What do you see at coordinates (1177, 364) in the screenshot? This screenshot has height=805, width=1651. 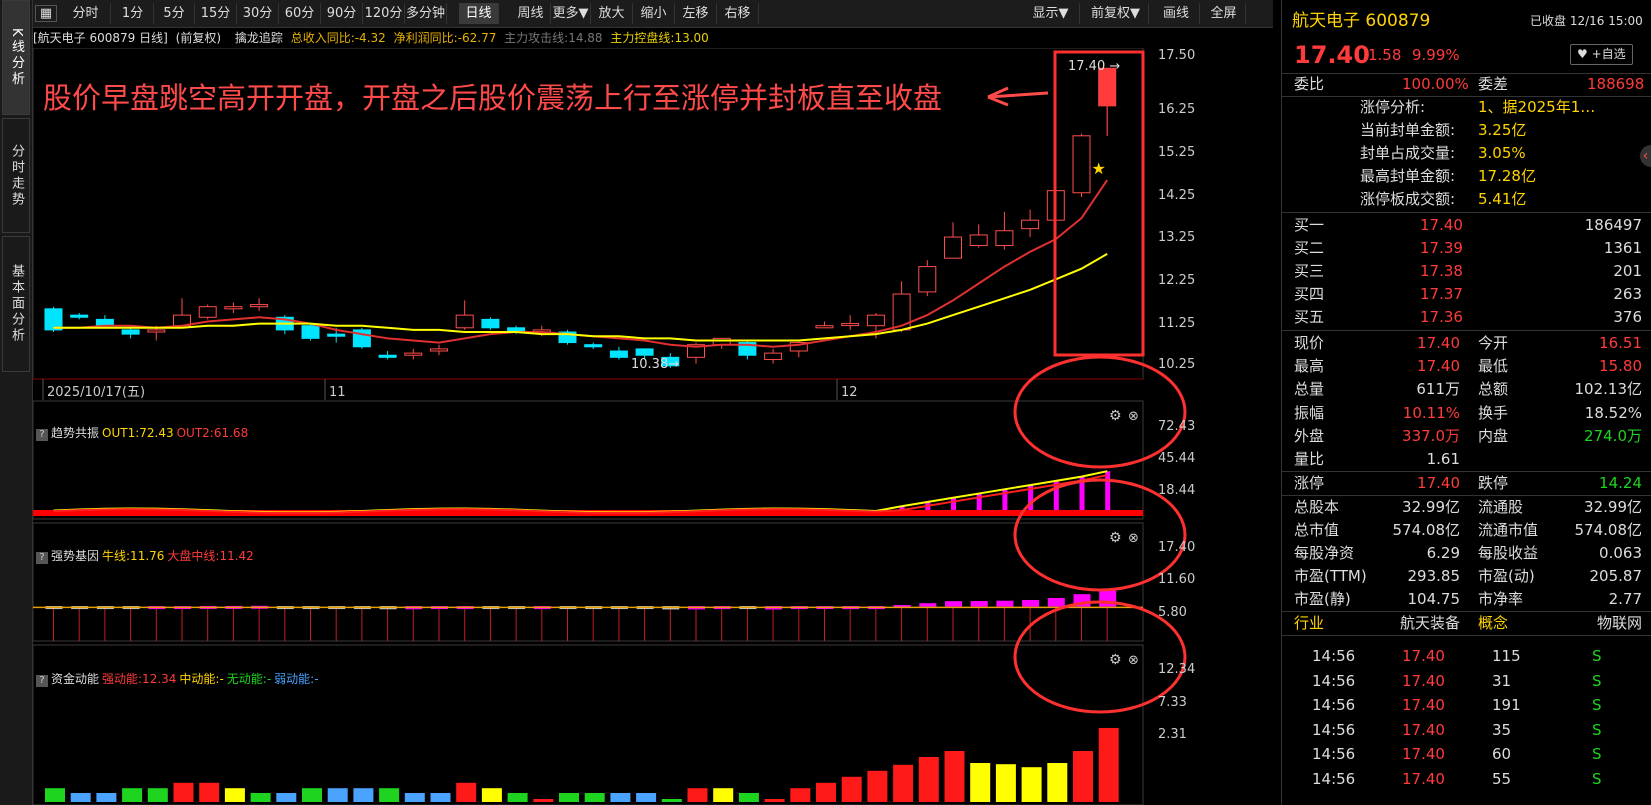 I see `price-tick: 10.25` at bounding box center [1177, 364].